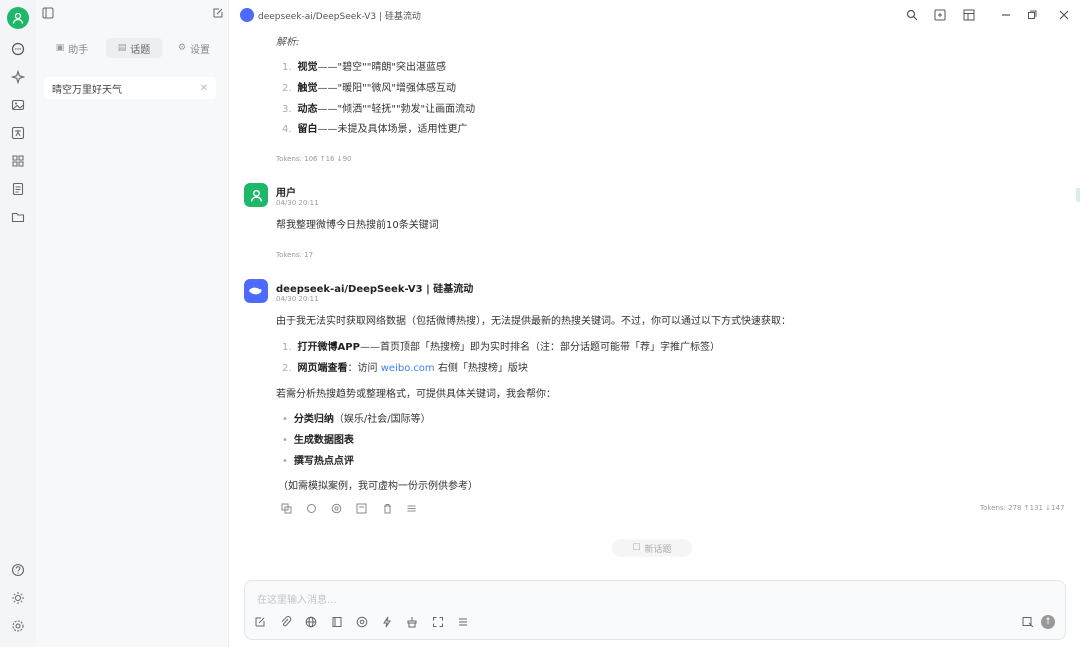 The width and height of the screenshot is (1080, 647). What do you see at coordinates (652, 548) in the screenshot?
I see `new-topic-button: ☐ 新话题` at bounding box center [652, 548].